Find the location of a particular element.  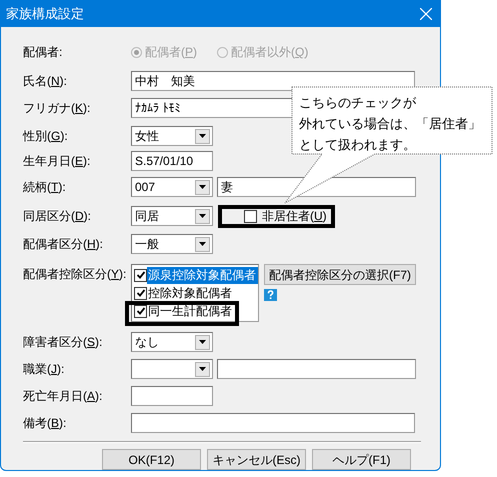

field-label: 性別(G): is located at coordinates (46, 136).